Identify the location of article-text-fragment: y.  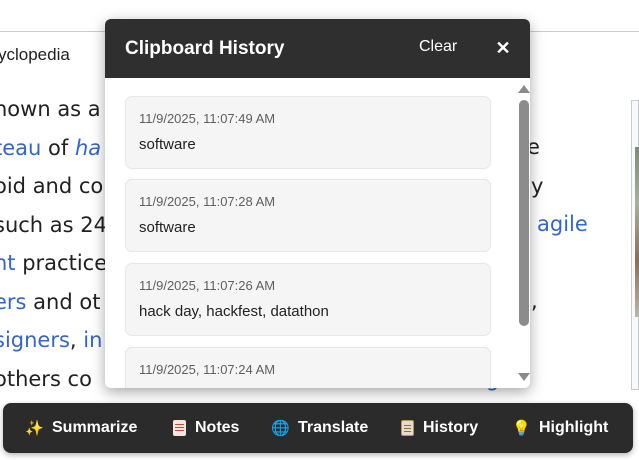
(537, 186).